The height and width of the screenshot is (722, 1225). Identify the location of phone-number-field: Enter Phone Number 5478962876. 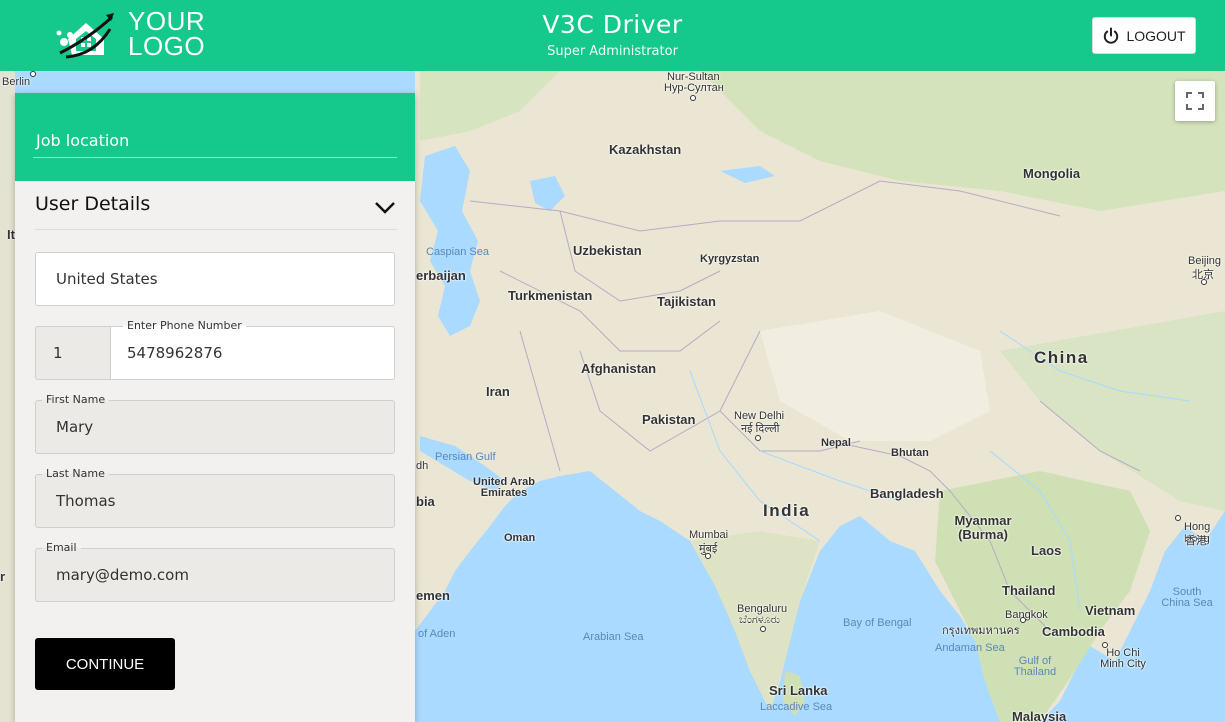
(252, 349).